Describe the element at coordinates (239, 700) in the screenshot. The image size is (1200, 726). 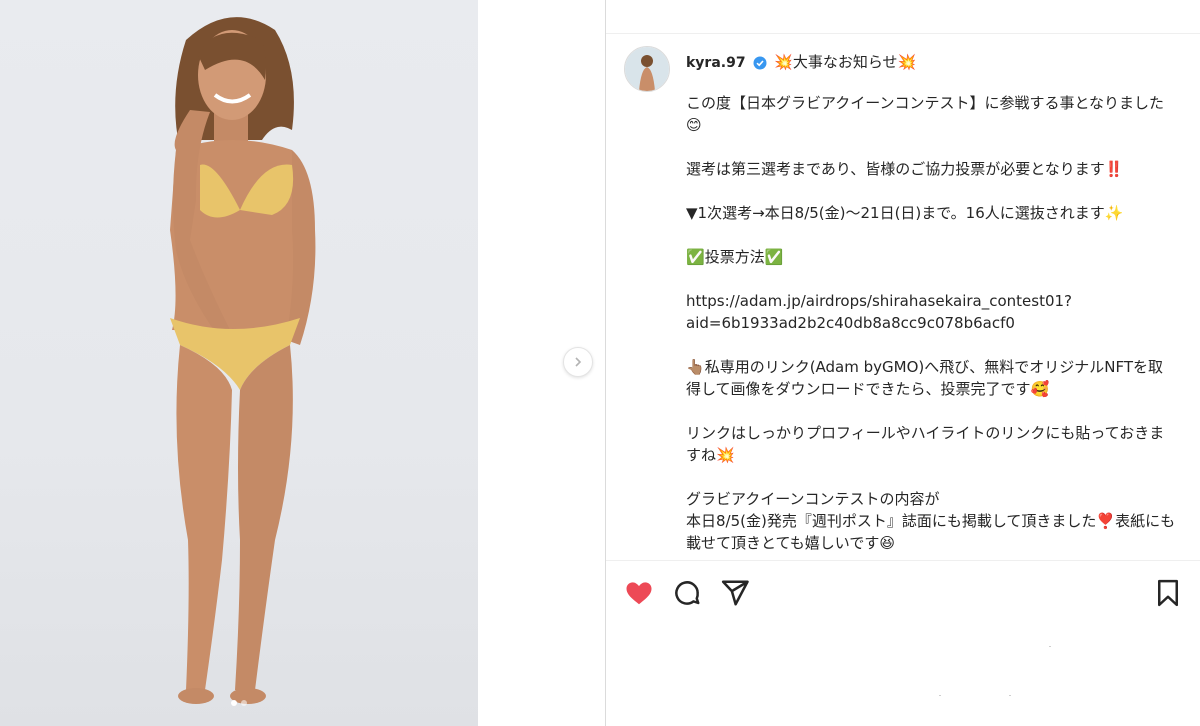
I see `carousel-dots` at that location.